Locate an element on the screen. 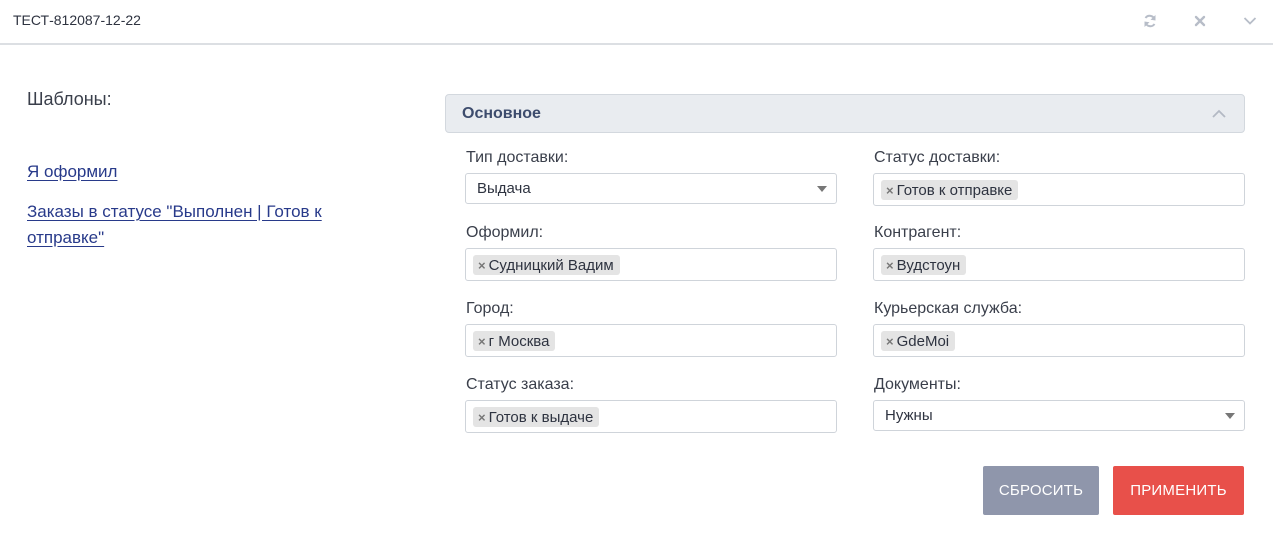 The width and height of the screenshot is (1273, 551). tag-label: Судницкий Вадим is located at coordinates (551, 265).